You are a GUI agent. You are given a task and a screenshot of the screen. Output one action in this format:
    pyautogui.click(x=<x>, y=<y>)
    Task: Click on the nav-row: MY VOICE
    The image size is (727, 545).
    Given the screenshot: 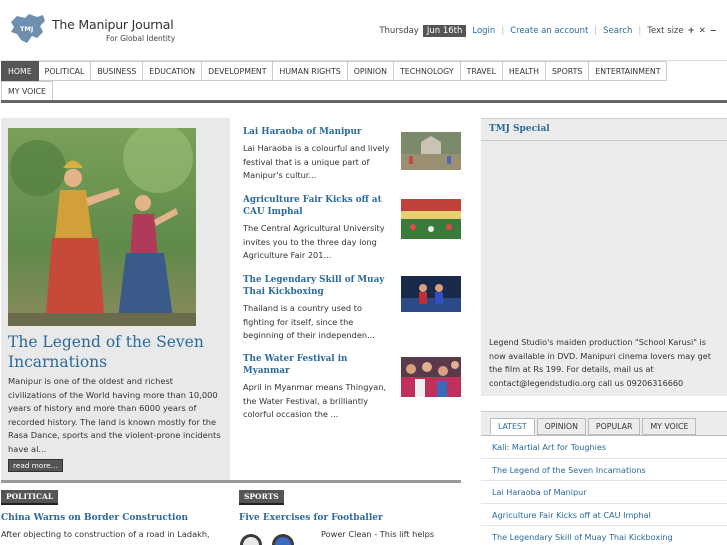 What is the action you would take?
    pyautogui.click(x=364, y=91)
    